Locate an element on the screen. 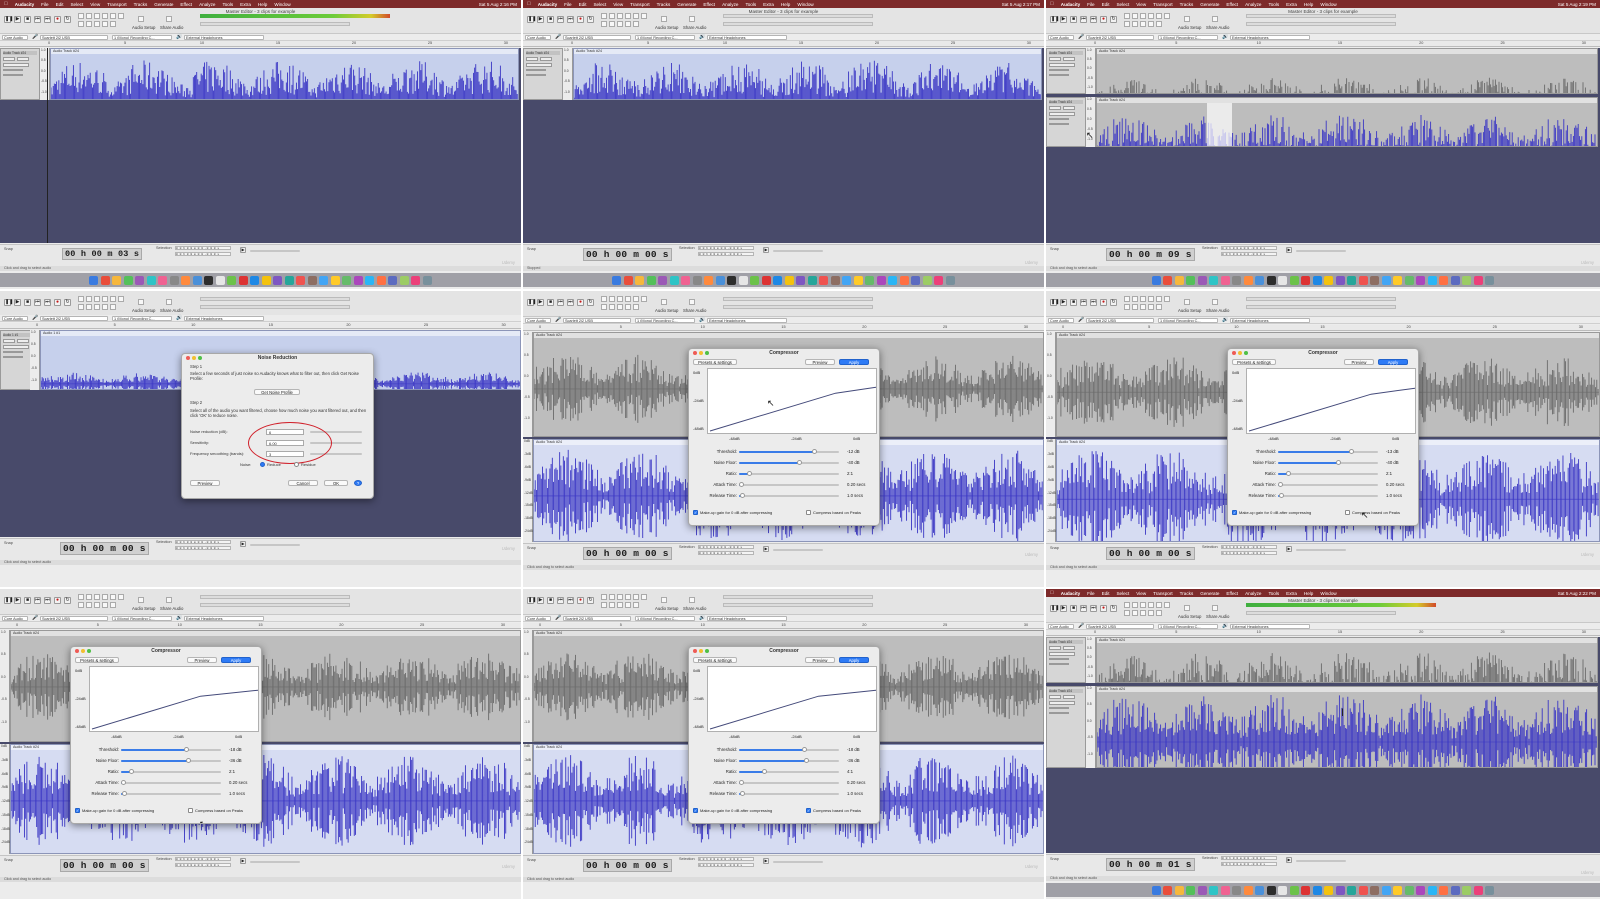  release-time-slider is located at coordinates (171, 793).